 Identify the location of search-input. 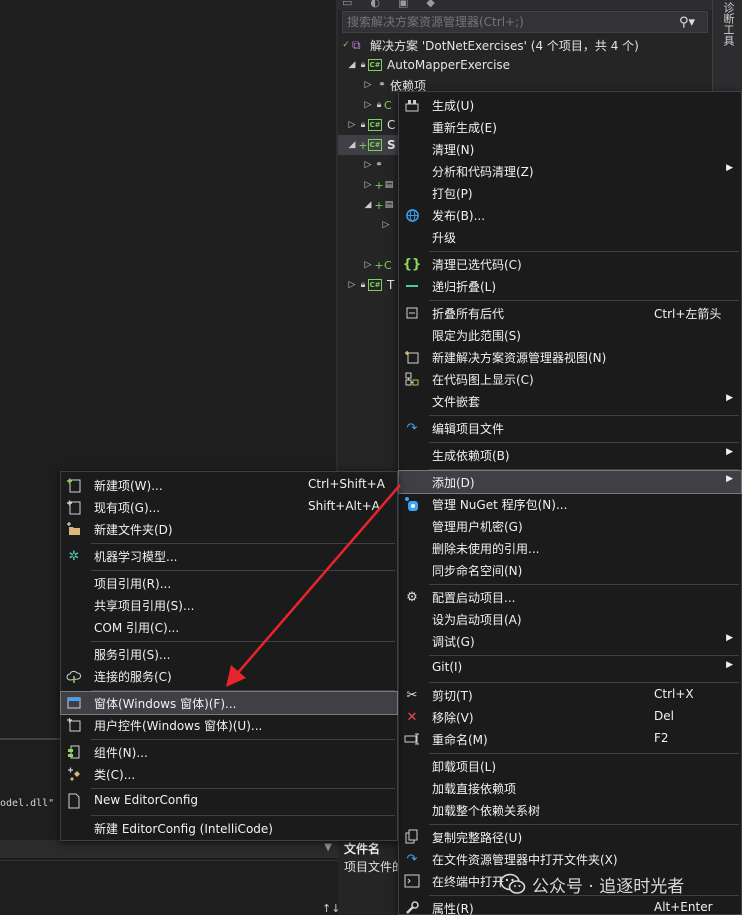
(512, 22).